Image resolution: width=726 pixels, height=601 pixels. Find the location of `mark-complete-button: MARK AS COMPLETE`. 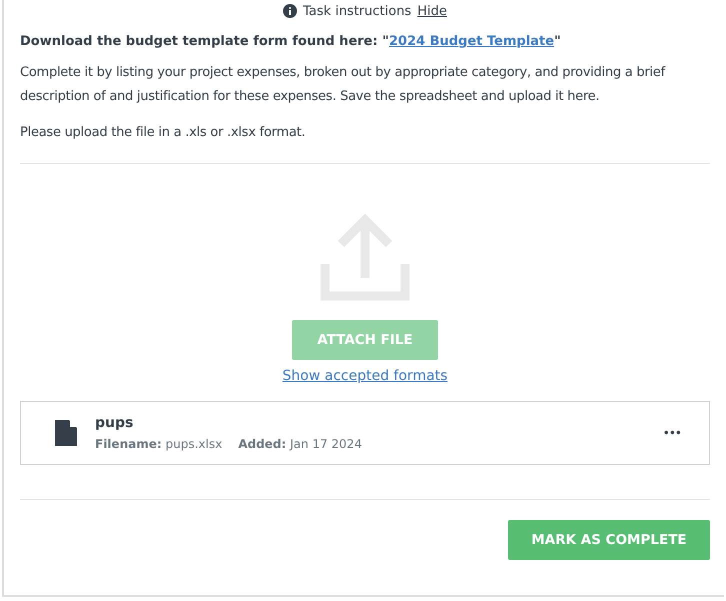

mark-complete-button: MARK AS COMPLETE is located at coordinates (609, 540).